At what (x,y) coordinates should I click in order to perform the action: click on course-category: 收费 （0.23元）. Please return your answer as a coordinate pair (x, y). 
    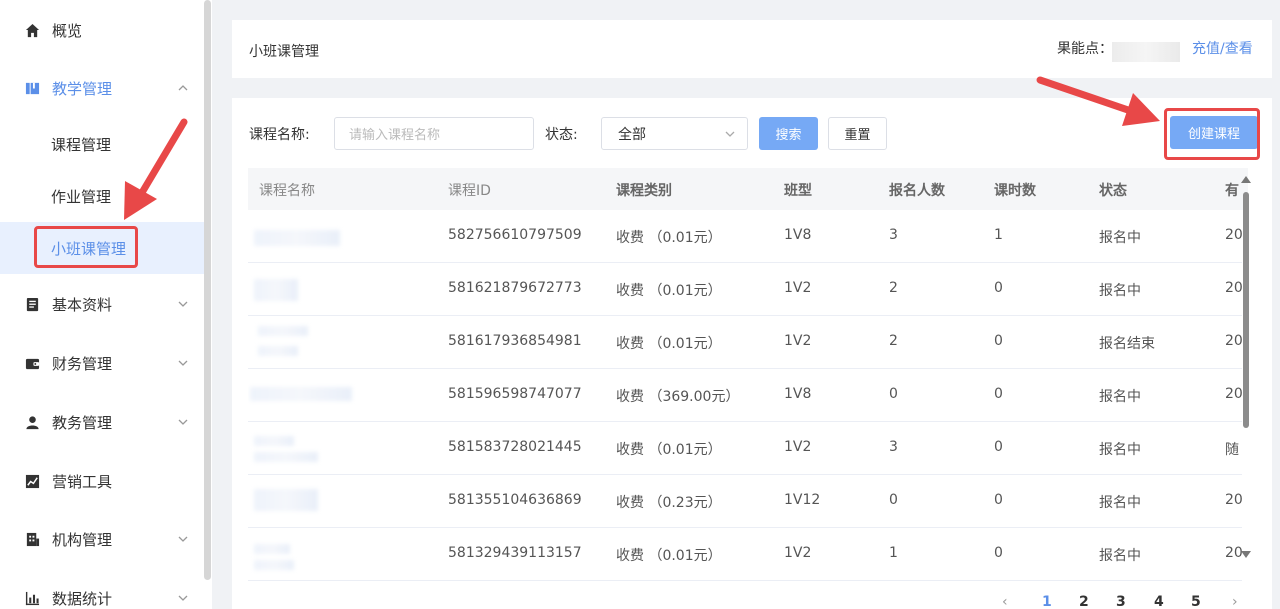
    Looking at the image, I should click on (669, 503).